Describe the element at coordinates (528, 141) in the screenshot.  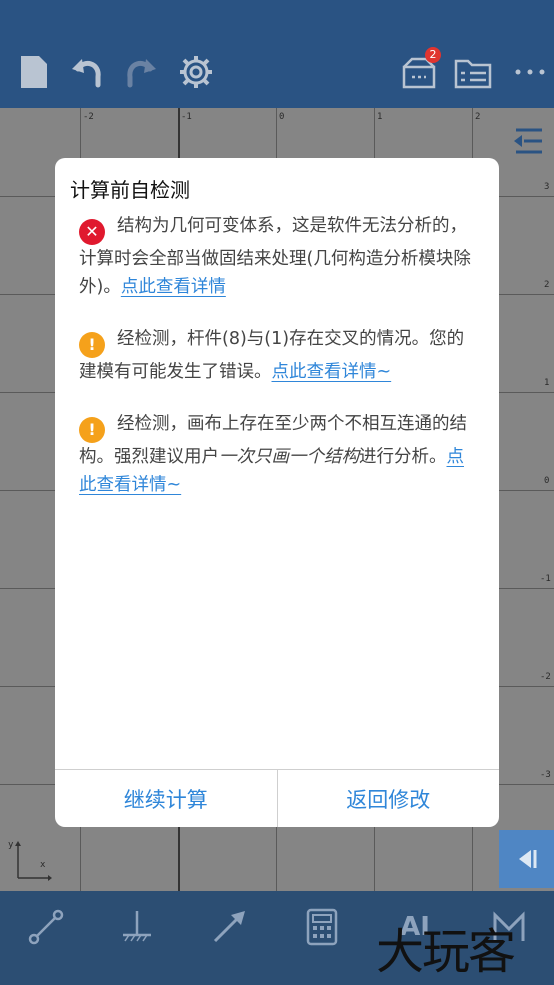
I see `collapse-panel-icon` at that location.